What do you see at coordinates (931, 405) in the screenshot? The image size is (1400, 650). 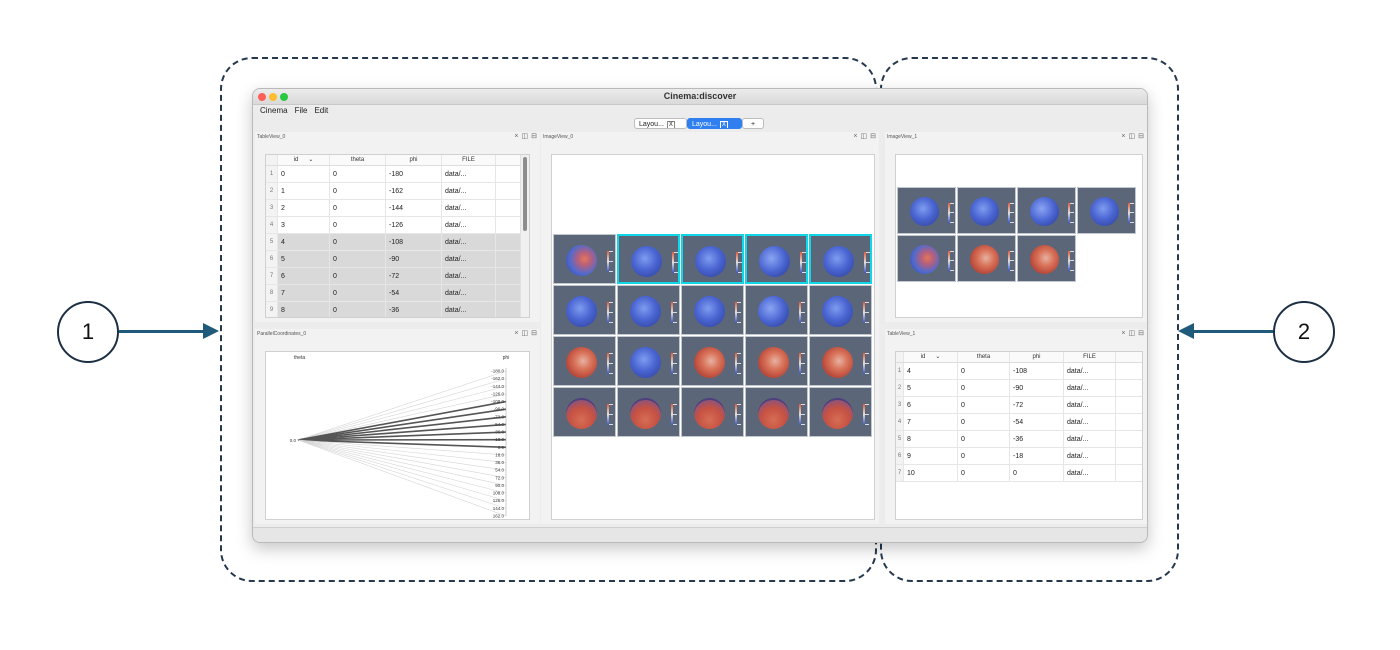 I see `table-cell-id: 6` at bounding box center [931, 405].